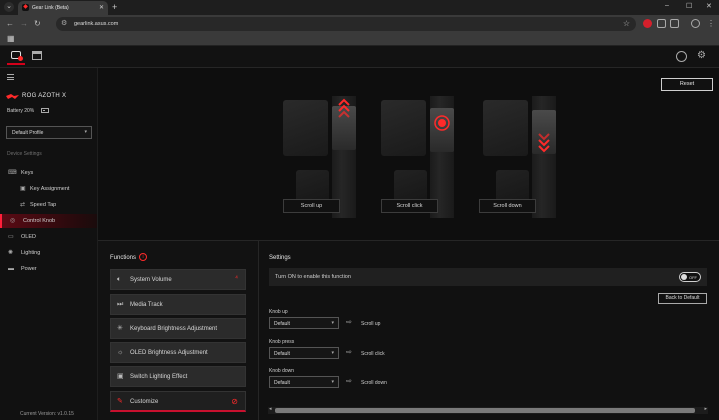 The image size is (719, 420). I want to click on apps-grid-icon: ▦, so click(11, 39).